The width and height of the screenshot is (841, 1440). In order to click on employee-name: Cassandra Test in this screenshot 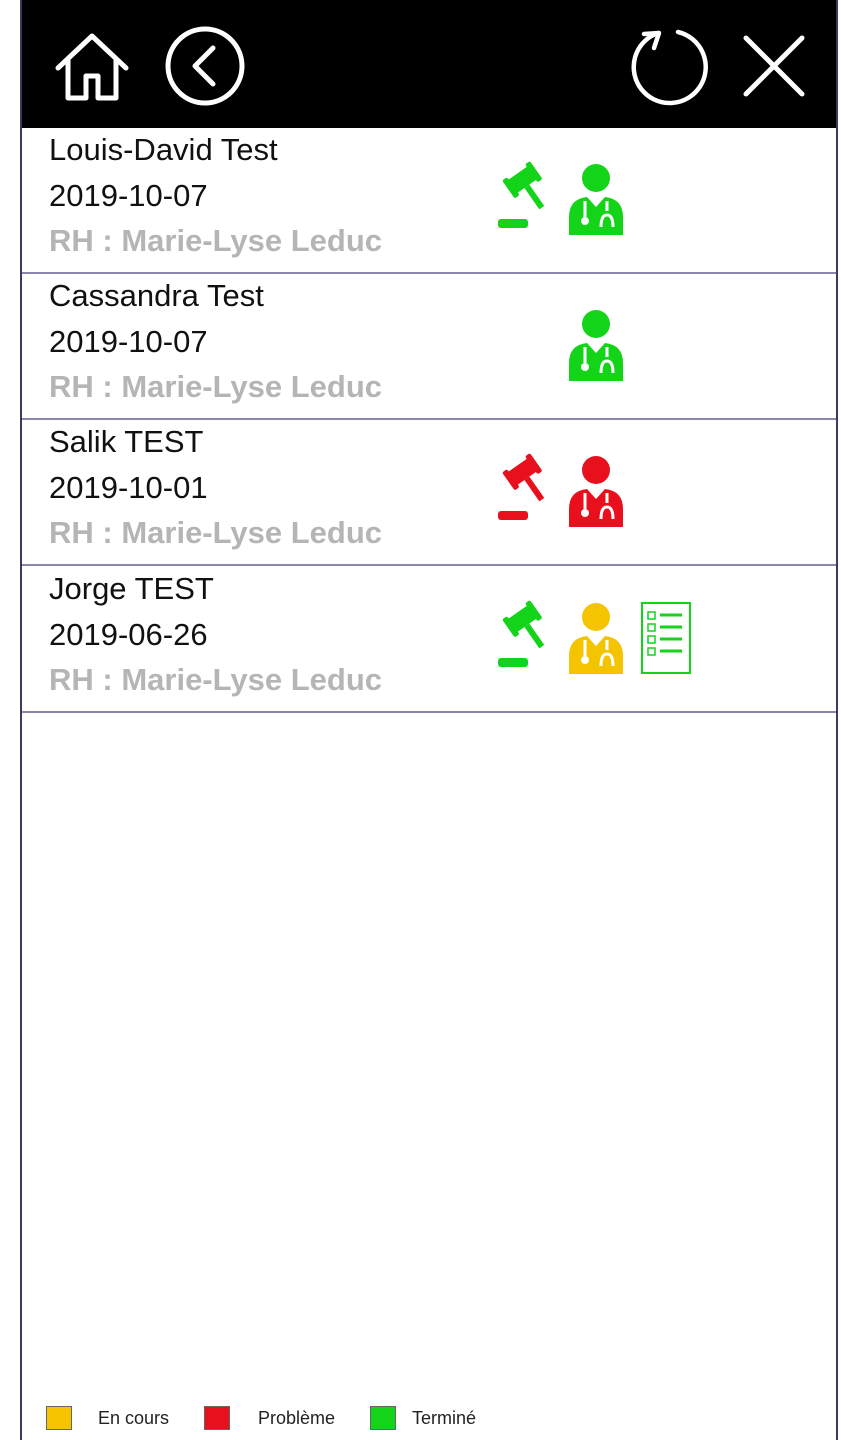, I will do `click(156, 295)`.